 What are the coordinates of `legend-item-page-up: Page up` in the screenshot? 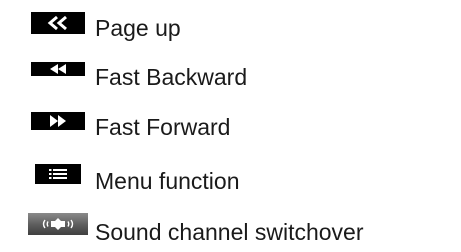 It's located at (106, 28).